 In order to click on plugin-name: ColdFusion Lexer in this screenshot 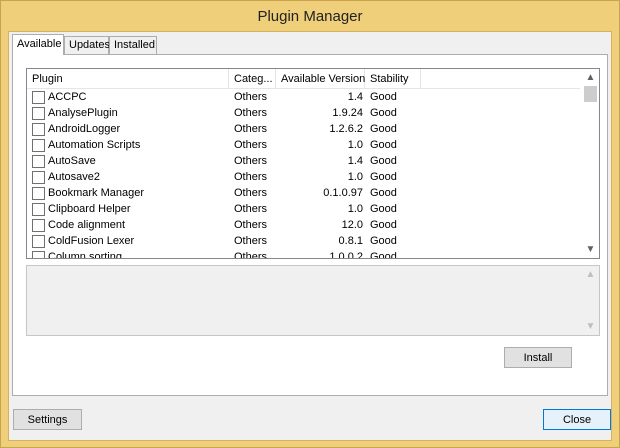, I will do `click(91, 241)`.